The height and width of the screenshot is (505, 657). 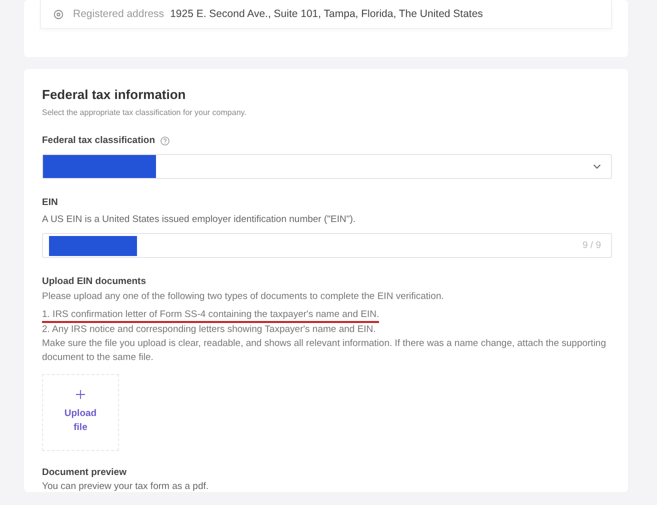 What do you see at coordinates (80, 394) in the screenshot?
I see `plus-icon` at bounding box center [80, 394].